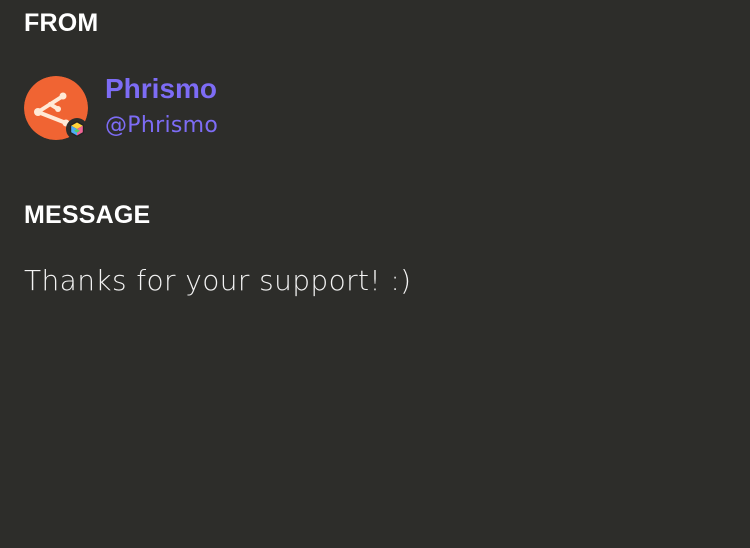 The height and width of the screenshot is (548, 750). What do you see at coordinates (161, 89) in the screenshot?
I see `sender-name: Phrismo` at bounding box center [161, 89].